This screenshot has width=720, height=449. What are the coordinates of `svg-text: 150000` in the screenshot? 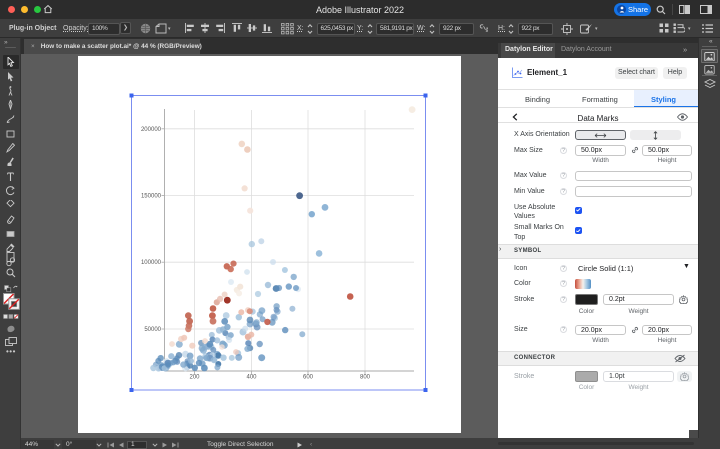 It's located at (151, 197).